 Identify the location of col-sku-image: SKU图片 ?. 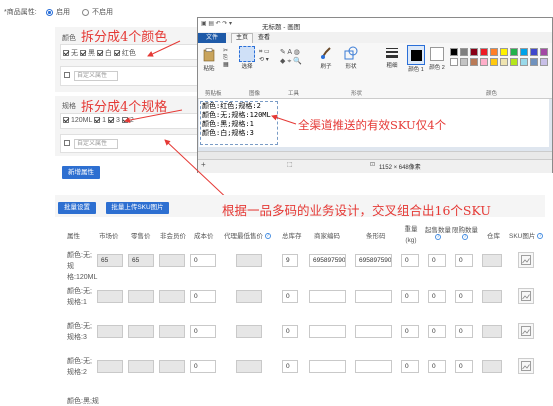
(526, 236).